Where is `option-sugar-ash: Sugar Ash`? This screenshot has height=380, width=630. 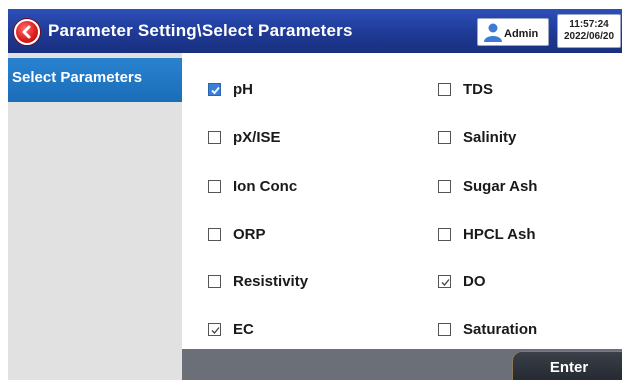
option-sugar-ash: Sugar Ash is located at coordinates (487, 186).